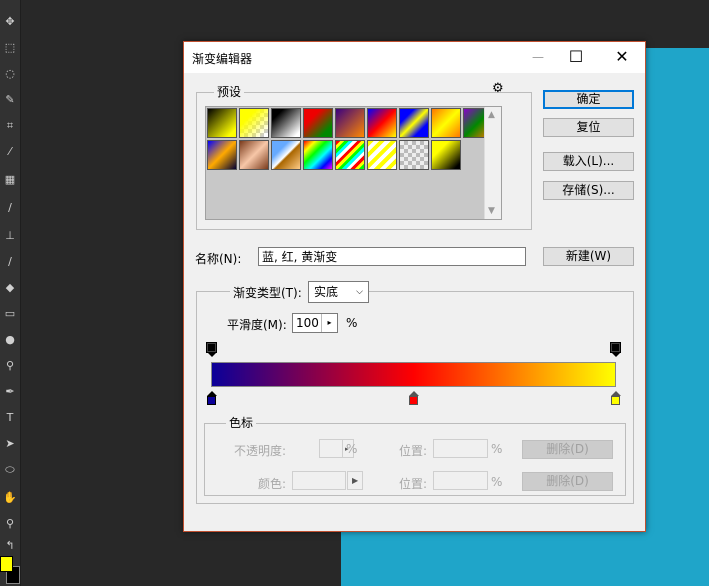 Image resolution: width=709 pixels, height=586 pixels. What do you see at coordinates (588, 127) in the screenshot?
I see `reset-button: 复位` at bounding box center [588, 127].